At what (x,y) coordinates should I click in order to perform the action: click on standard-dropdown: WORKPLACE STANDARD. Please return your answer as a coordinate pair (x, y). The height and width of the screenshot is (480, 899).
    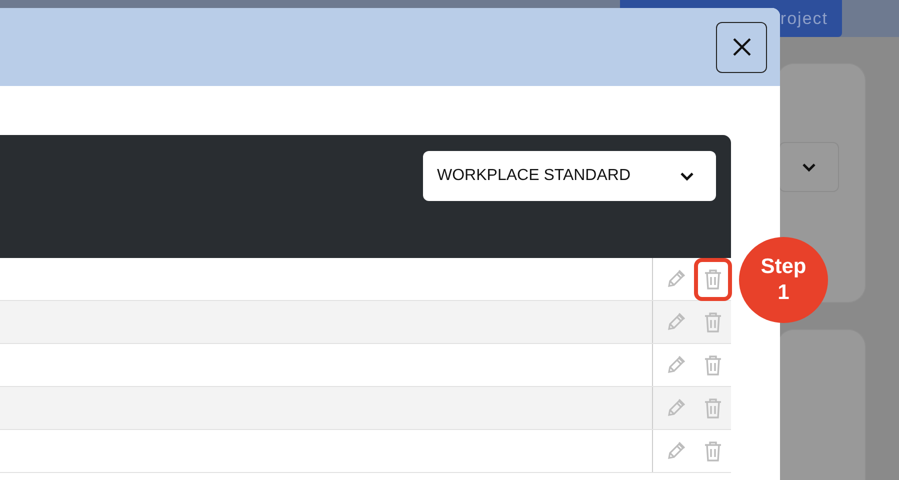
    Looking at the image, I should click on (569, 176).